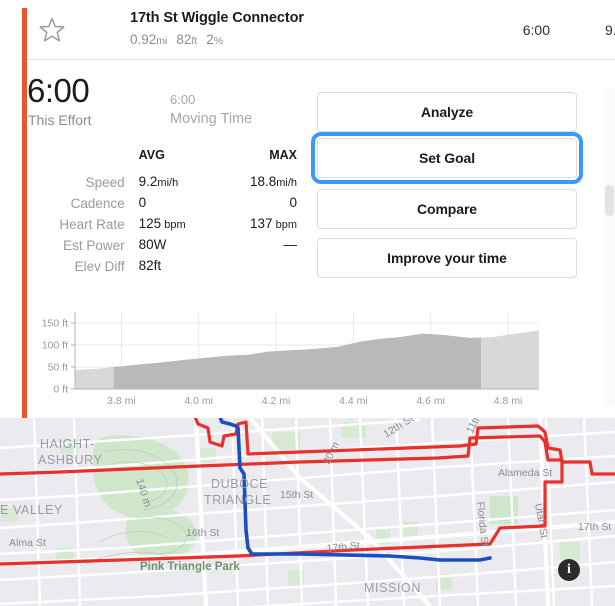 The width and height of the screenshot is (615, 606). Describe the element at coordinates (211, 119) in the screenshot. I see `moving-time-label: Moving Time` at that location.